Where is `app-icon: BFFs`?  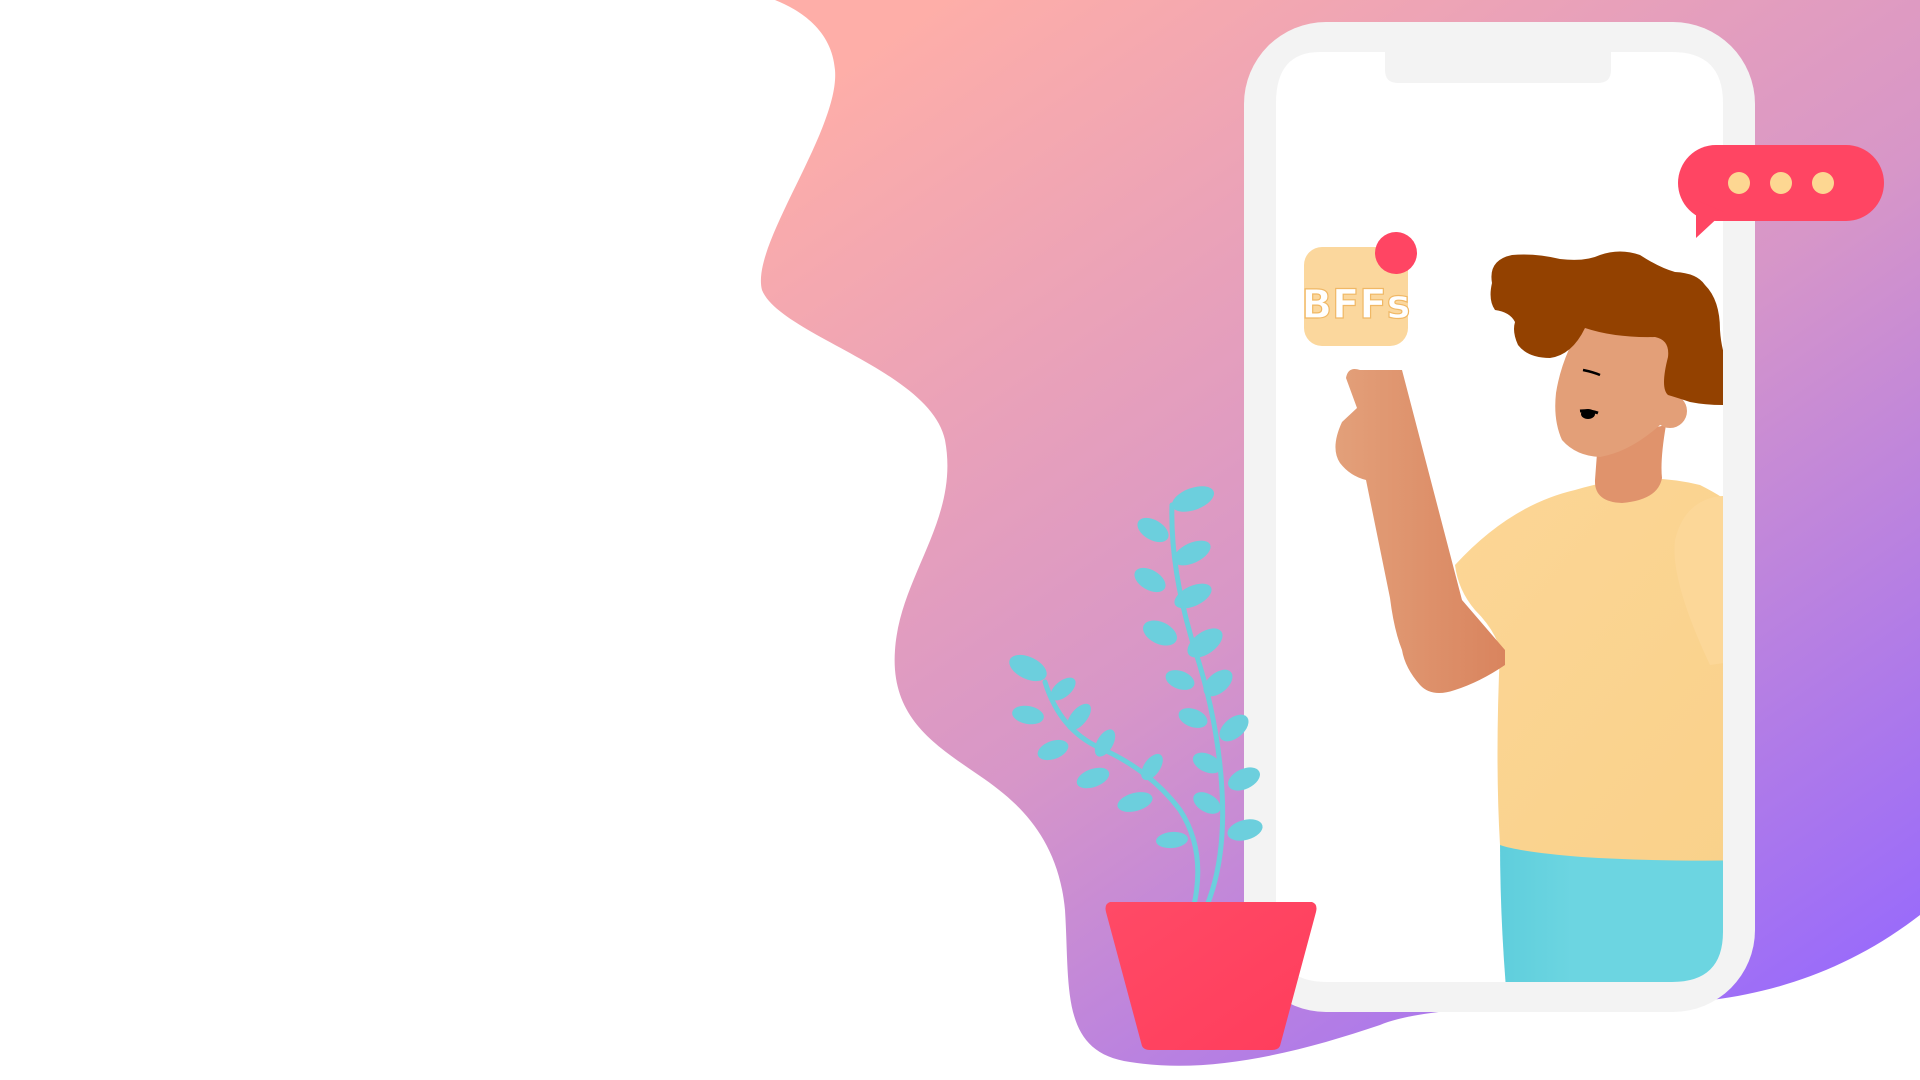 app-icon: BFFs is located at coordinates (1359, 289).